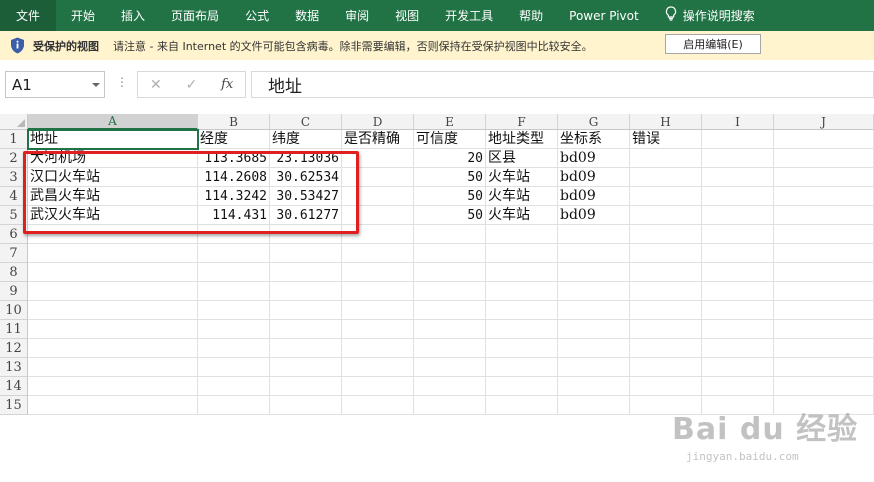 Image resolution: width=874 pixels, height=482 pixels. What do you see at coordinates (113, 177) in the screenshot?
I see `cell-a3: 汉口火车站` at bounding box center [113, 177].